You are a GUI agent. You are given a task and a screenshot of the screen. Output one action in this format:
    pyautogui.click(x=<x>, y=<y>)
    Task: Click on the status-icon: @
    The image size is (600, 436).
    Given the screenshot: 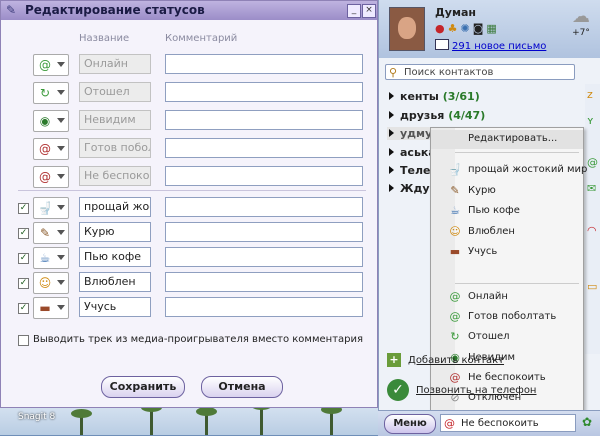 What is the action you would take?
    pyautogui.click(x=45, y=65)
    